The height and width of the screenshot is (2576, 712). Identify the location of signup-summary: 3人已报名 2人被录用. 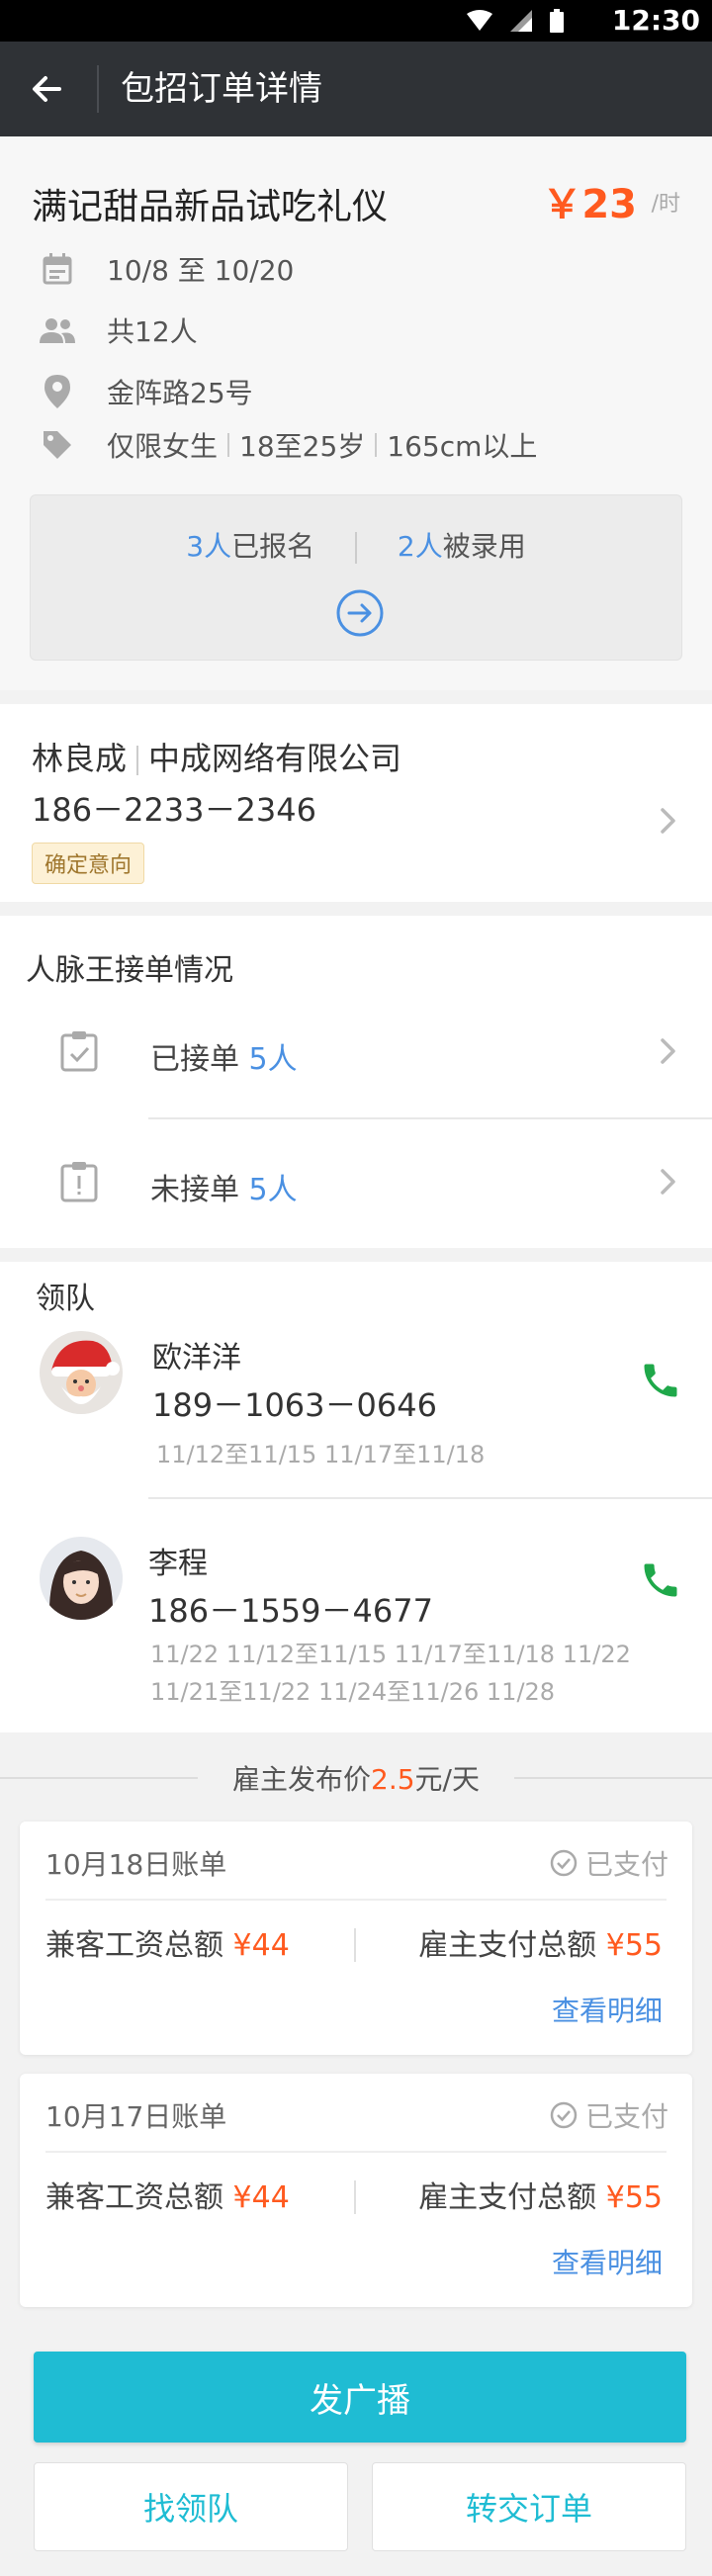
(356, 577).